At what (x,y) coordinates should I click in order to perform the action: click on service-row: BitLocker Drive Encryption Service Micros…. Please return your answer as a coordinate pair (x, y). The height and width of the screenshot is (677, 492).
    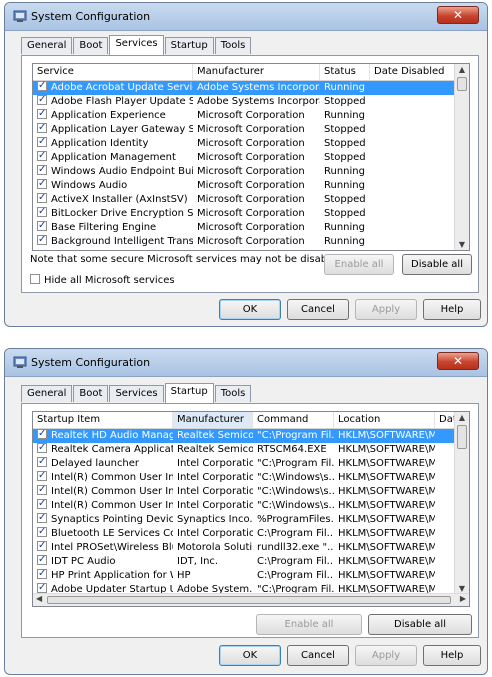
    Looking at the image, I should click on (251, 214).